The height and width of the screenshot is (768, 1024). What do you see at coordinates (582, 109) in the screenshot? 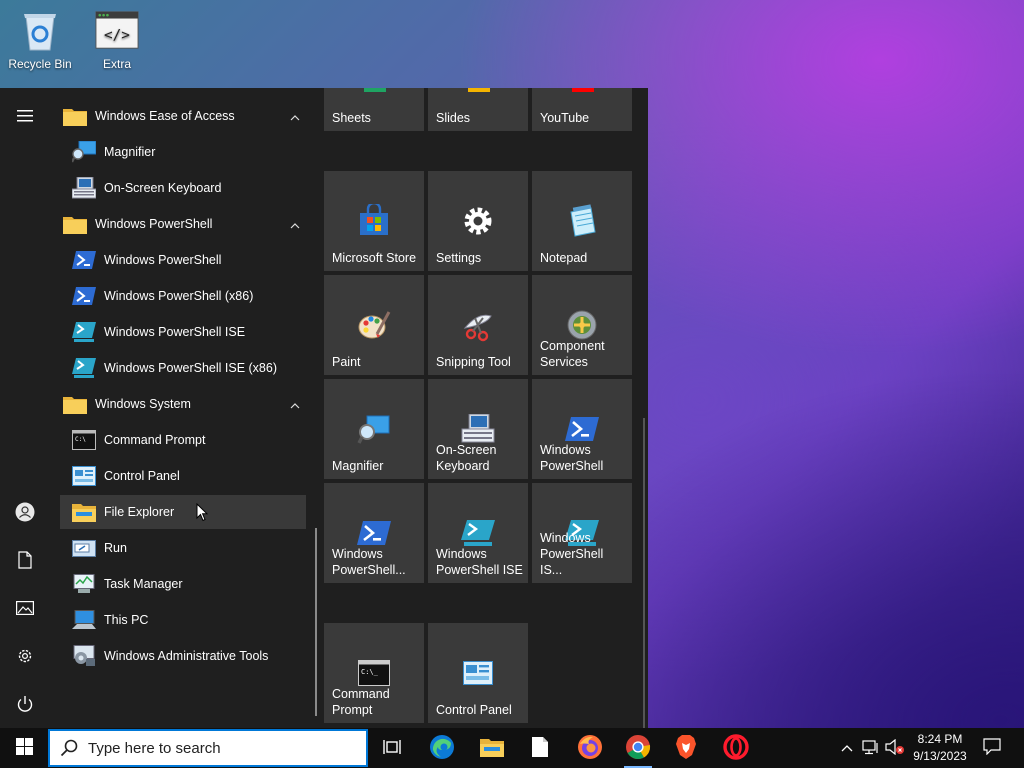
I see `tile-youtube: YouTube` at bounding box center [582, 109].